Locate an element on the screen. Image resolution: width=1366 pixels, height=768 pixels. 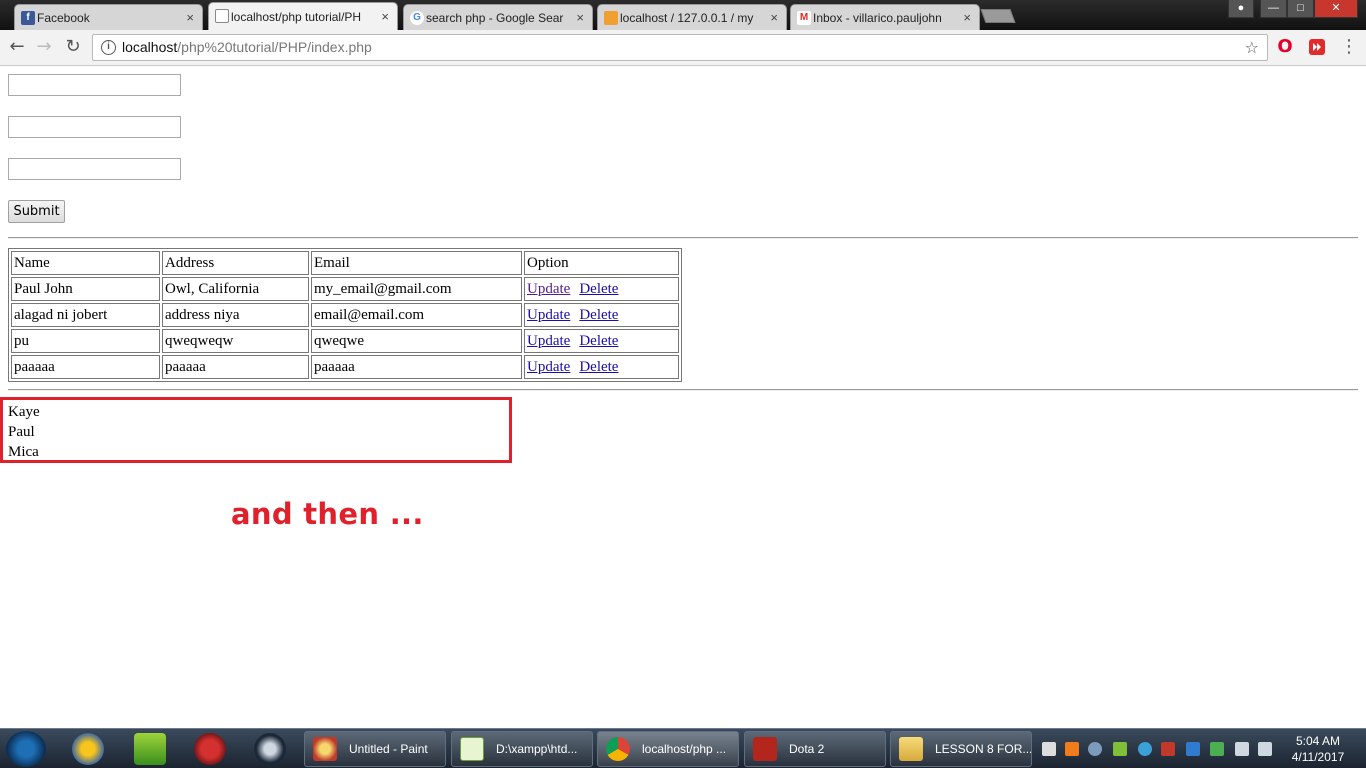
xampp-tray-icon is located at coordinates (1072, 749).